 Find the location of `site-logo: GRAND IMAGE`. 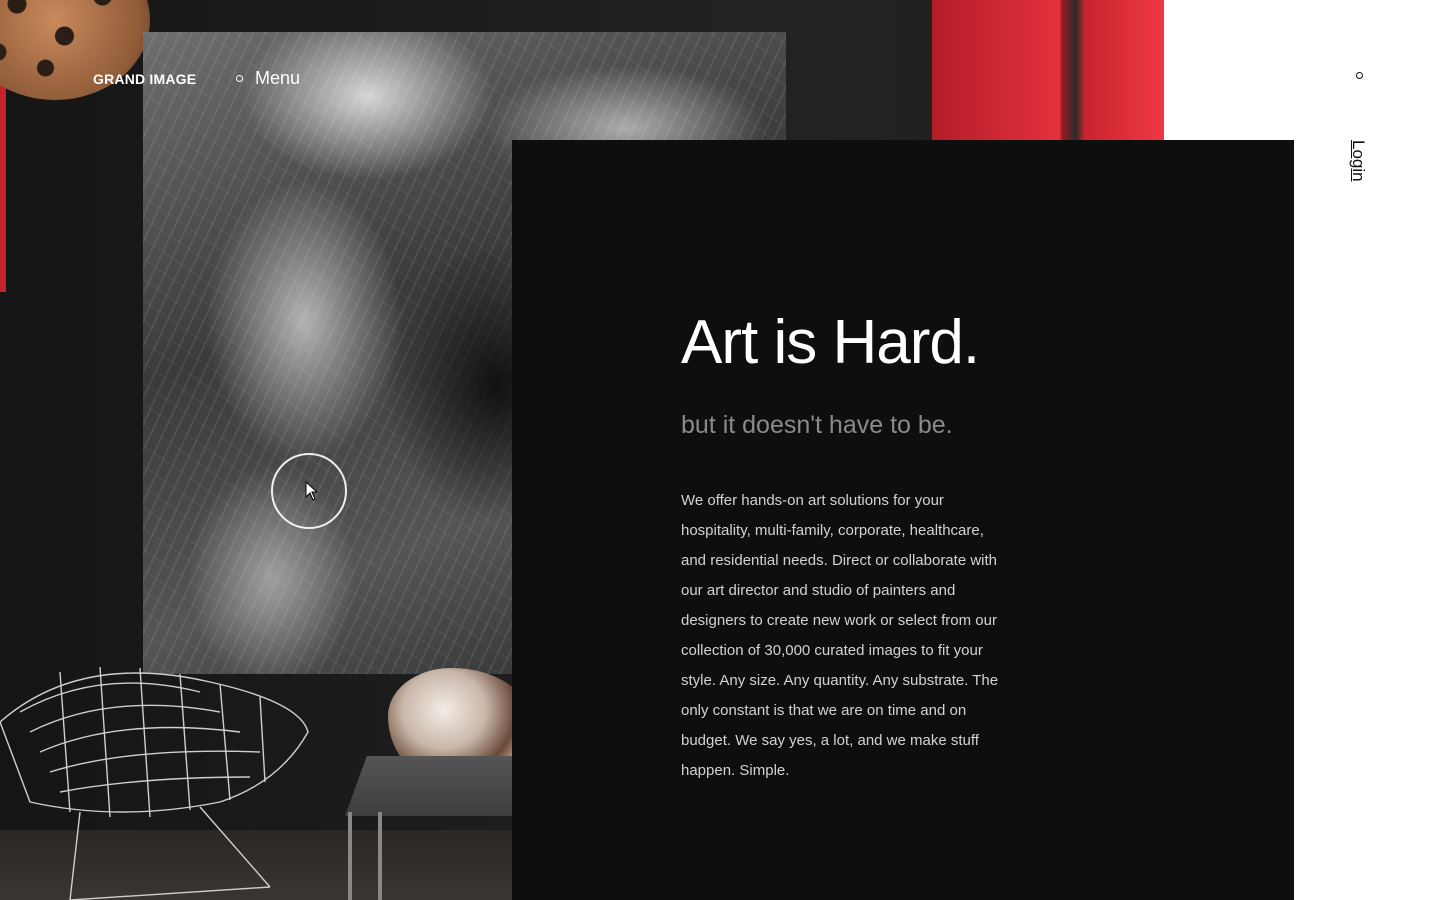

site-logo: GRAND IMAGE is located at coordinates (144, 79).